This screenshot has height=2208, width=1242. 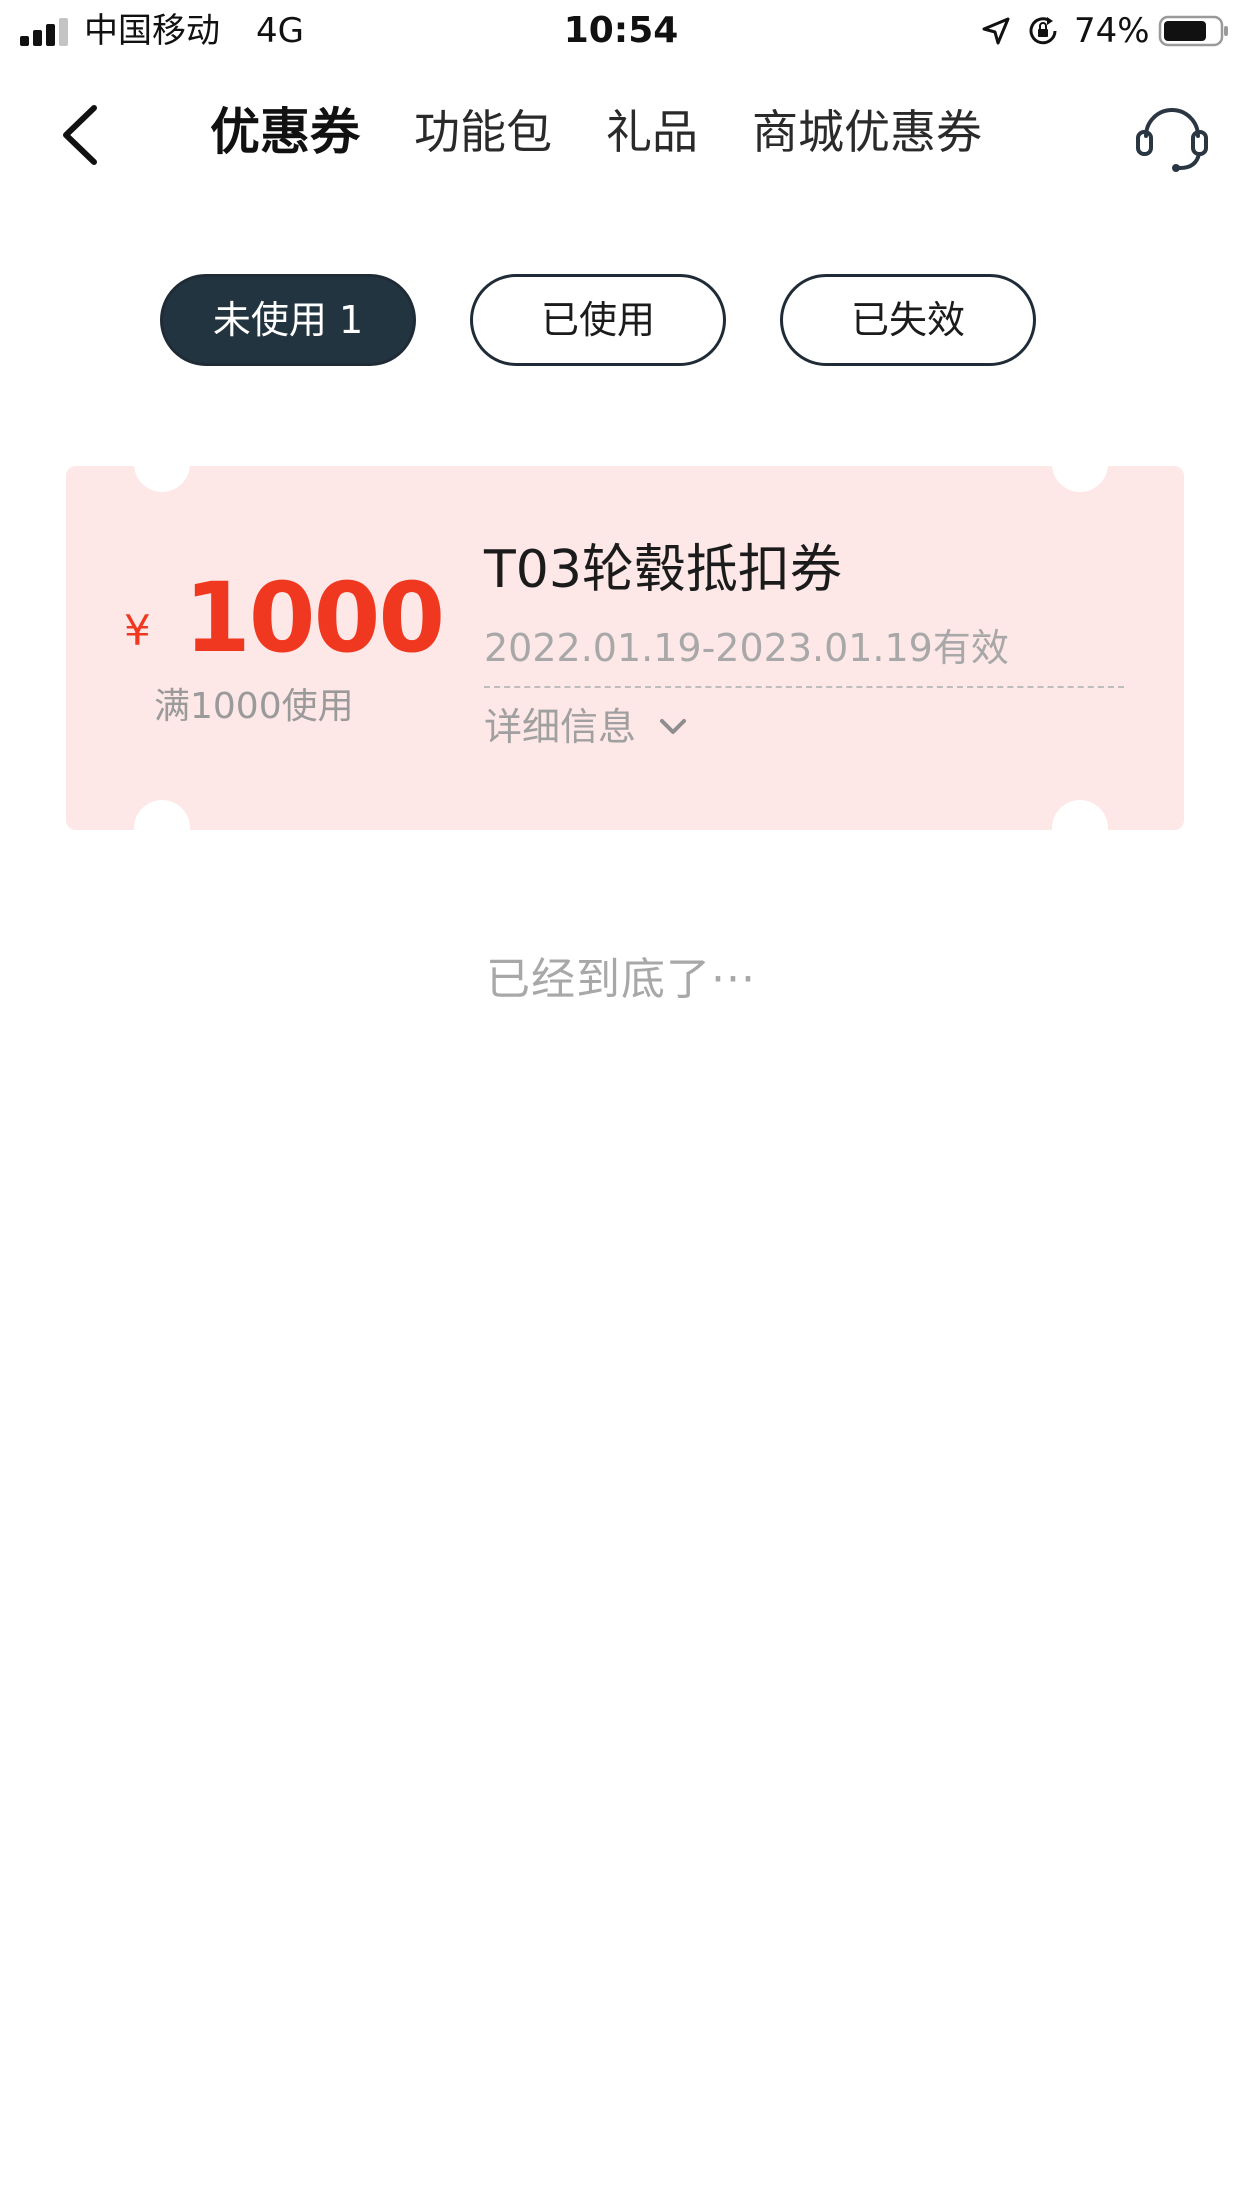 I want to click on status-bar: 中国移动 4G 10:54 74%, so click(x=621, y=32).